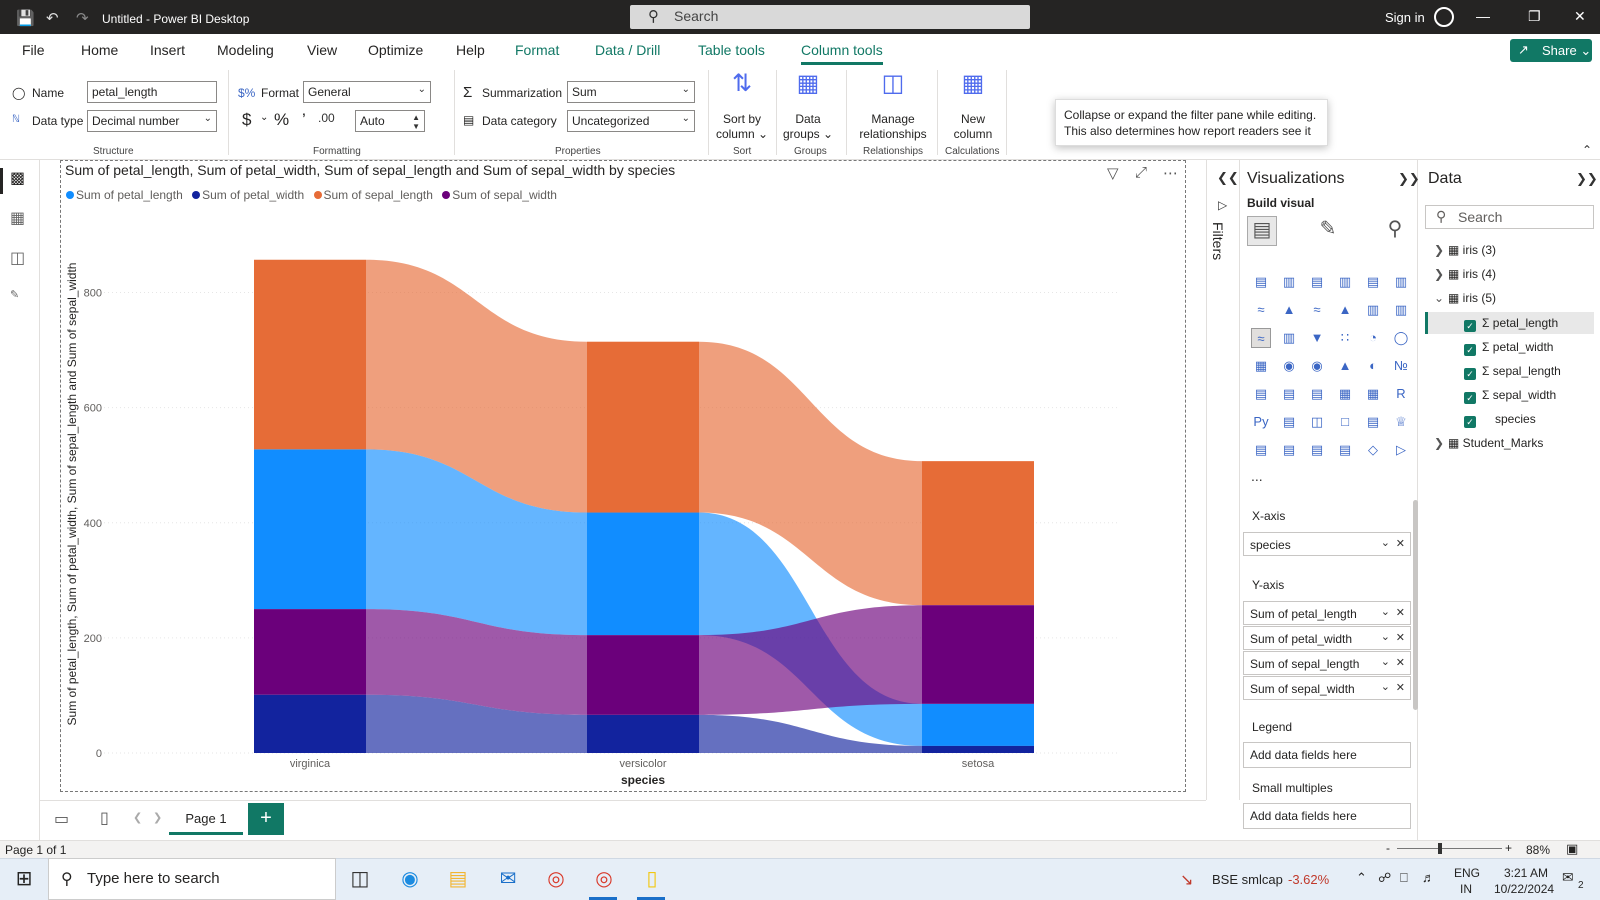 The height and width of the screenshot is (900, 1600). What do you see at coordinates (808, 107) in the screenshot?
I see `data-groups-button: ▦ Data groups ⌄` at bounding box center [808, 107].